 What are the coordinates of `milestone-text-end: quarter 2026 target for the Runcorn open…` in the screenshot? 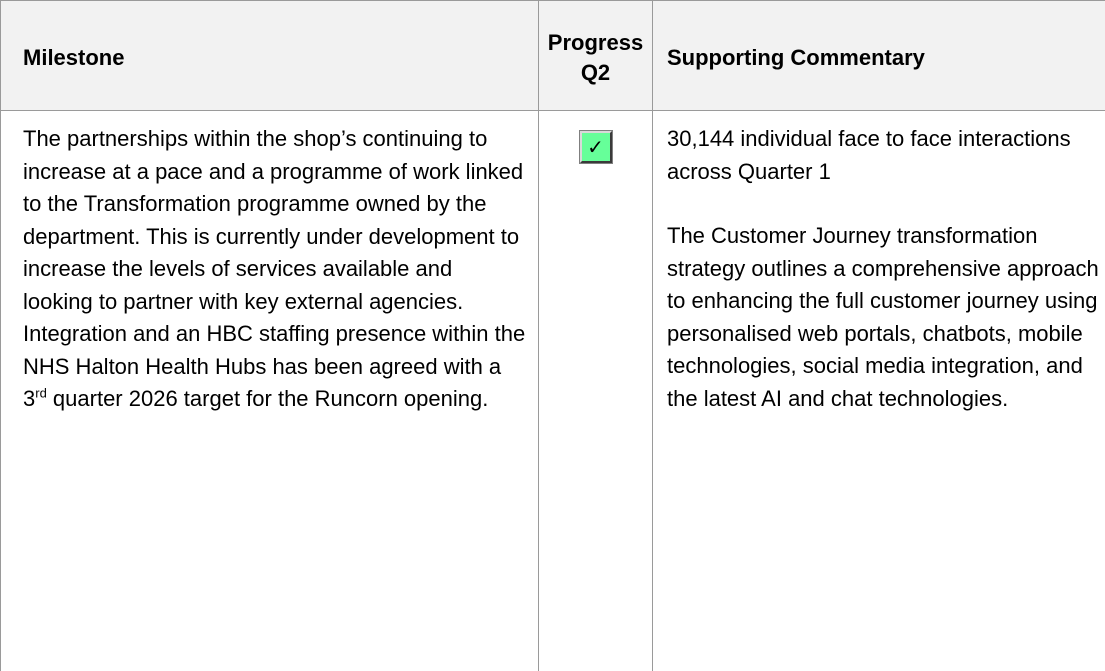 It's located at (267, 398).